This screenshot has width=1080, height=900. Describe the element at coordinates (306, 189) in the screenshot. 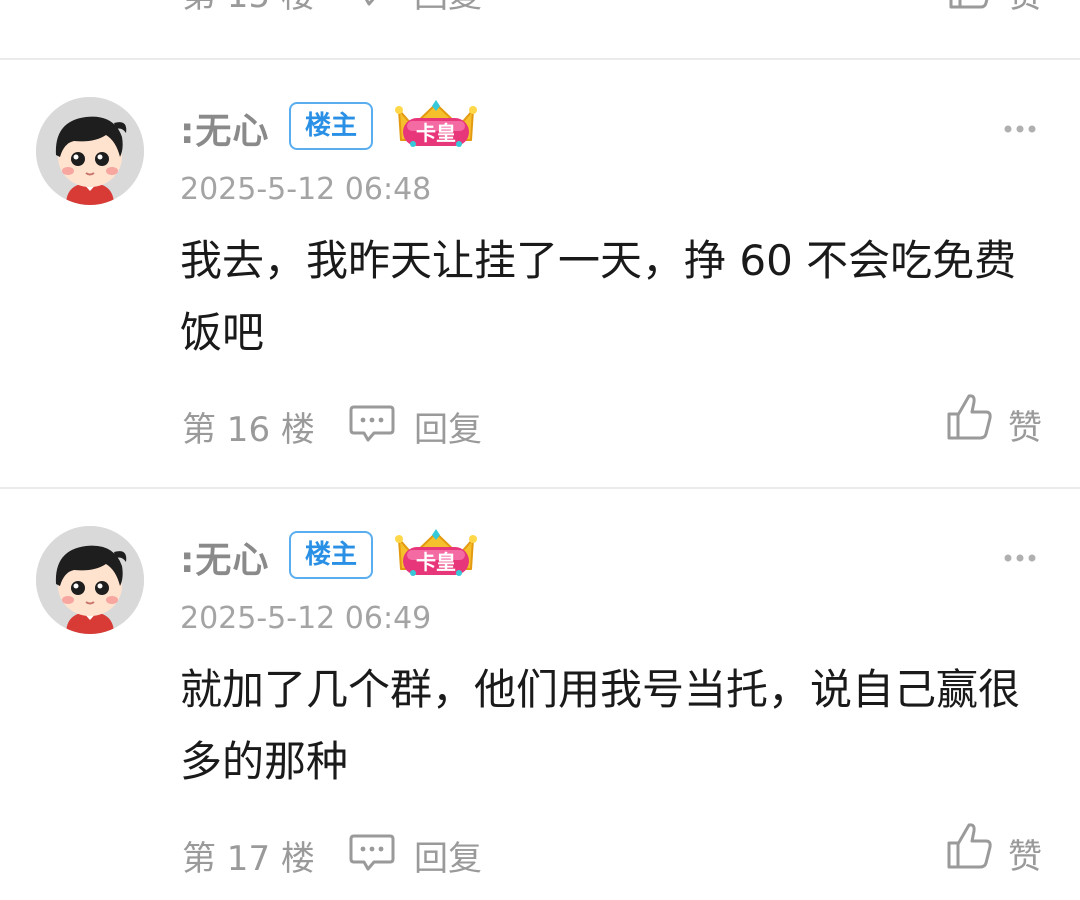

I see `timestamp: 2025-5-12 06:48` at that location.